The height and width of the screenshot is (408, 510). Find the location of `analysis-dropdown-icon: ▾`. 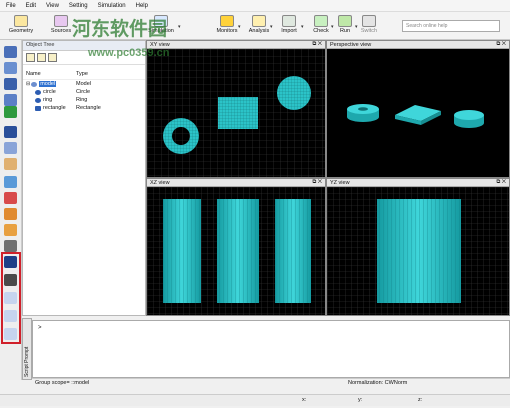

analysis-dropdown-icon: ▾ is located at coordinates (271, 27).